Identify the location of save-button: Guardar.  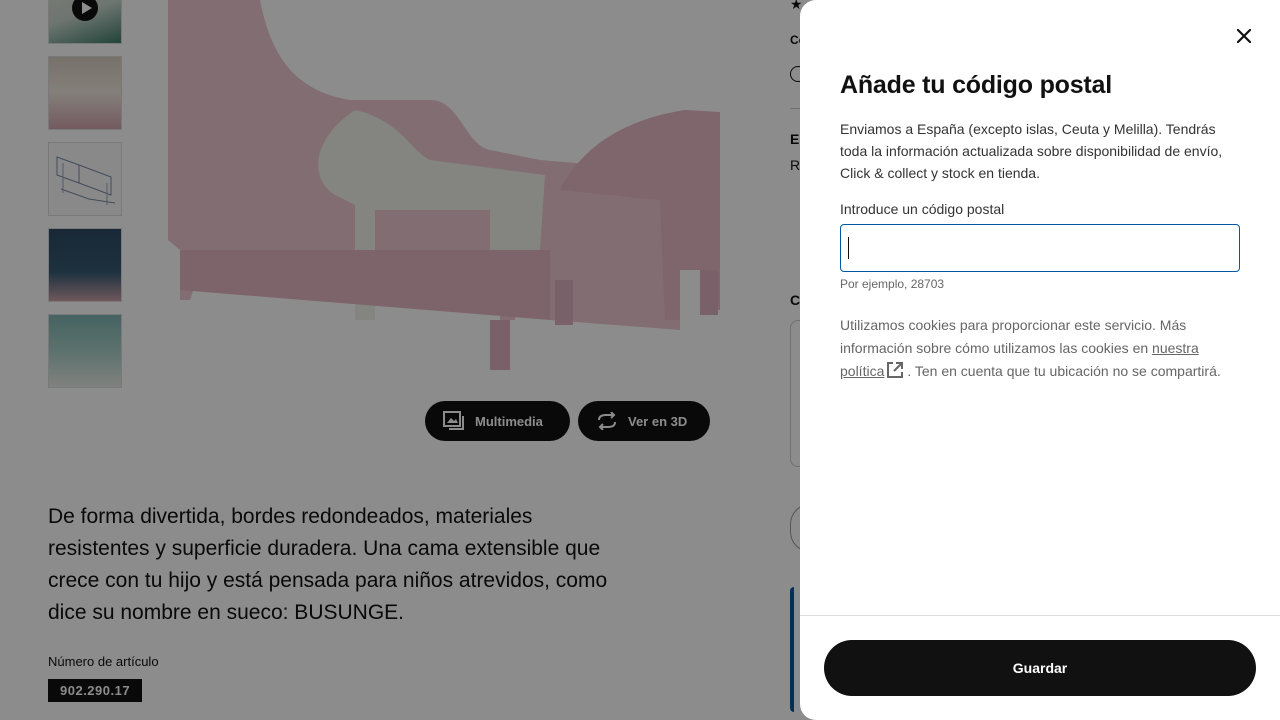
(1040, 668).